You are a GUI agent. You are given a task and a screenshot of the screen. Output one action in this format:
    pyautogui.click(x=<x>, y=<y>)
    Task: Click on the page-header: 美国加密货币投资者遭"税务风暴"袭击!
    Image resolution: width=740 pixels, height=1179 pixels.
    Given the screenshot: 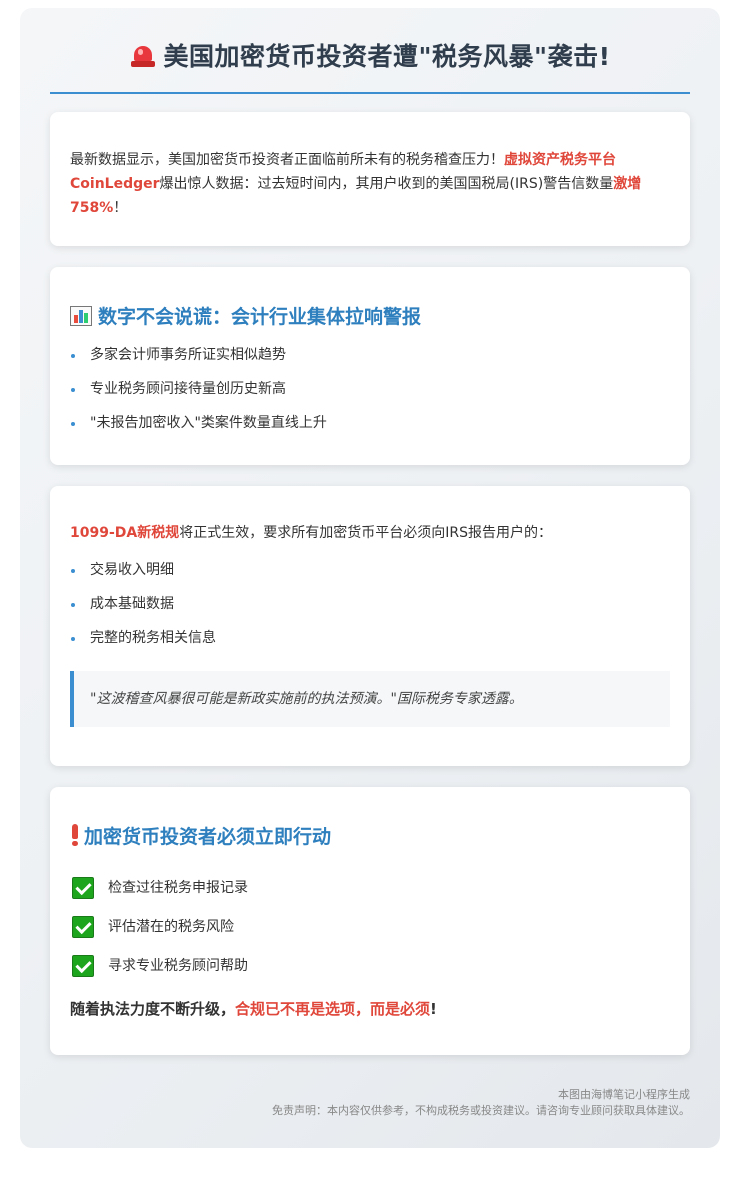 What is the action you would take?
    pyautogui.click(x=370, y=66)
    